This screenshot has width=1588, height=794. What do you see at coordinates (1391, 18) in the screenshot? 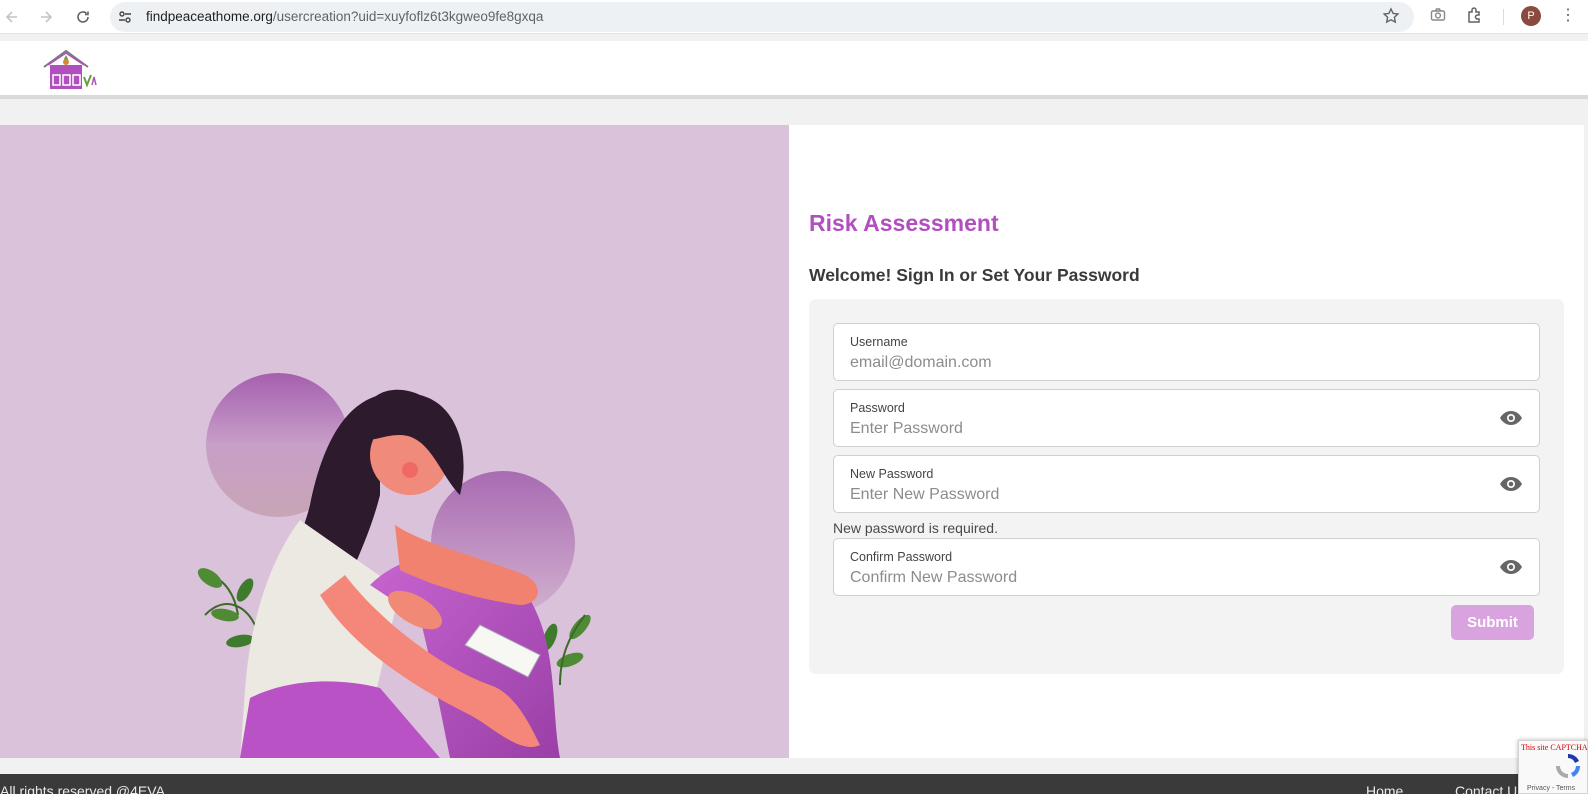
I see `bookmark-star-icon` at bounding box center [1391, 18].